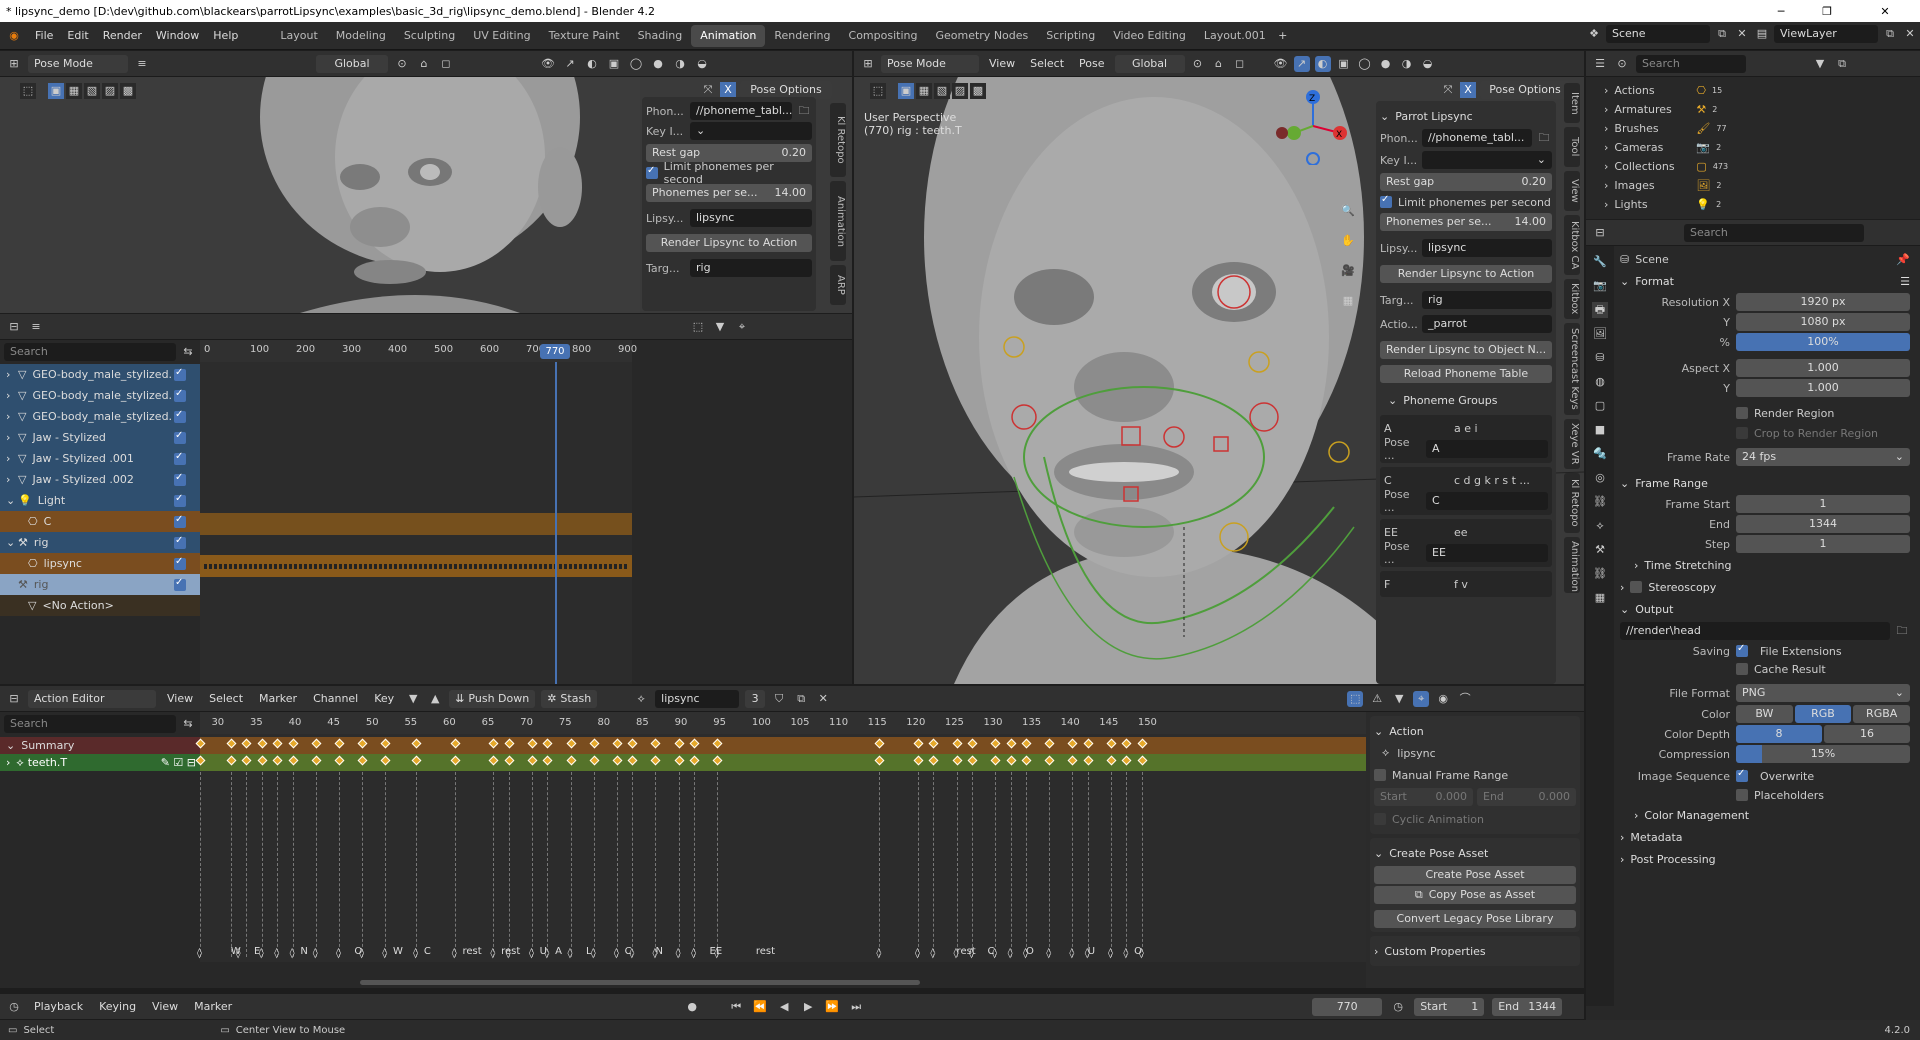 Image resolution: width=1920 pixels, height=1040 pixels. Describe the element at coordinates (978, 91) in the screenshot. I see `select-intersect-icon: ▩` at that location.